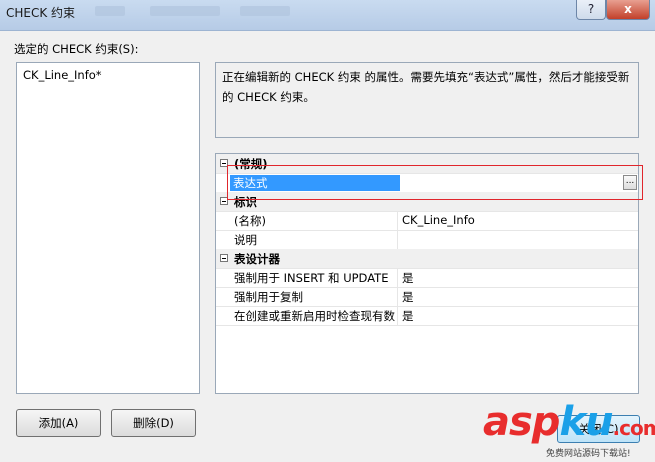 This screenshot has height=462, width=655. I want to click on window-title: CHECK 约束, so click(41, 13).